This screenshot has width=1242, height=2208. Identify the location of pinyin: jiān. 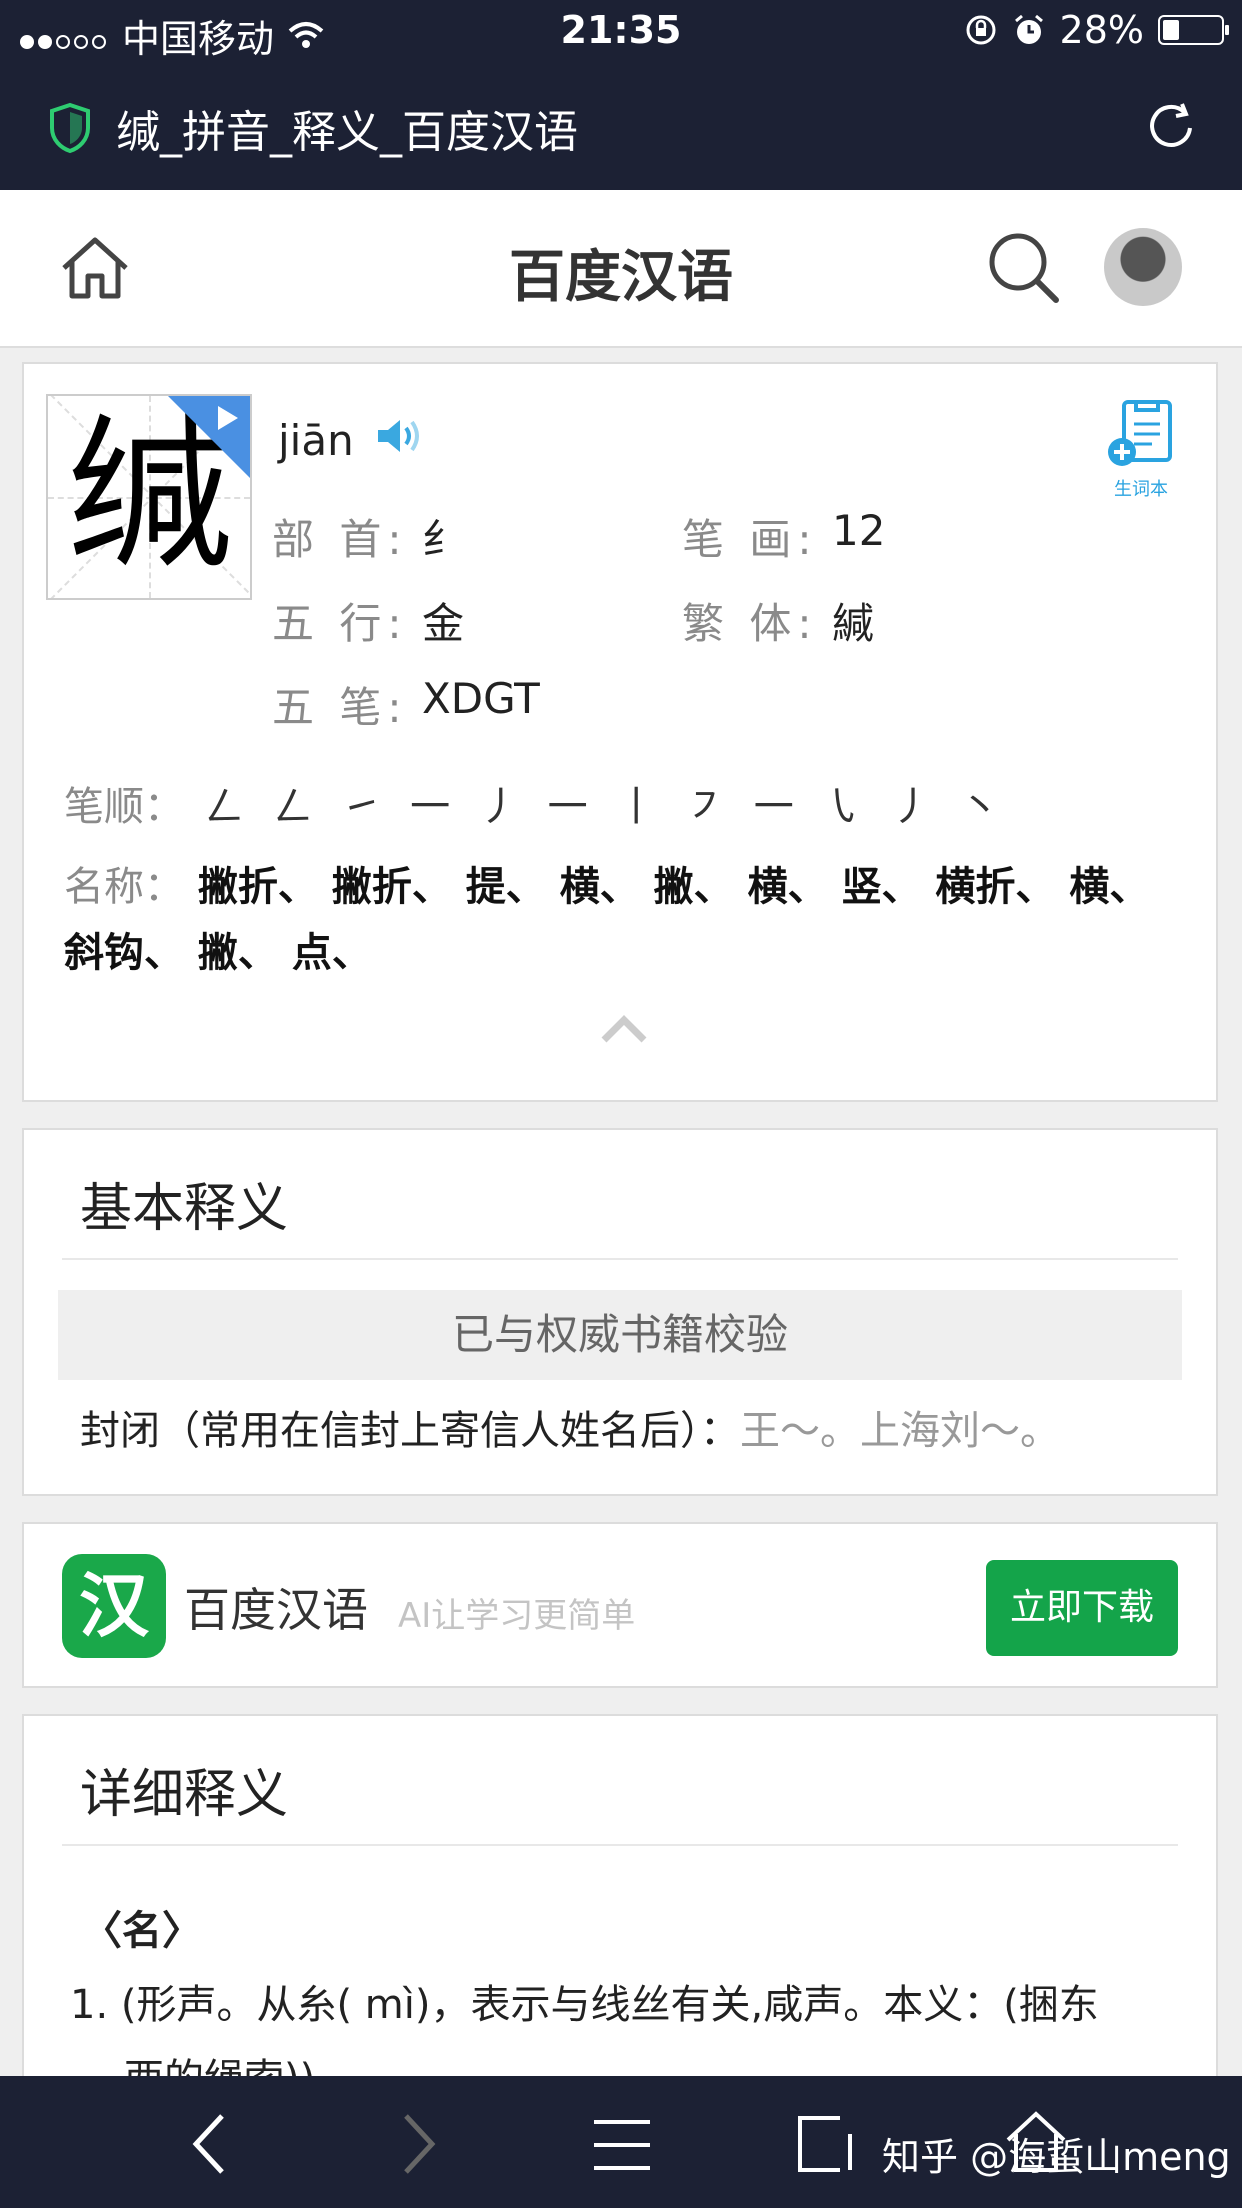
(316, 440).